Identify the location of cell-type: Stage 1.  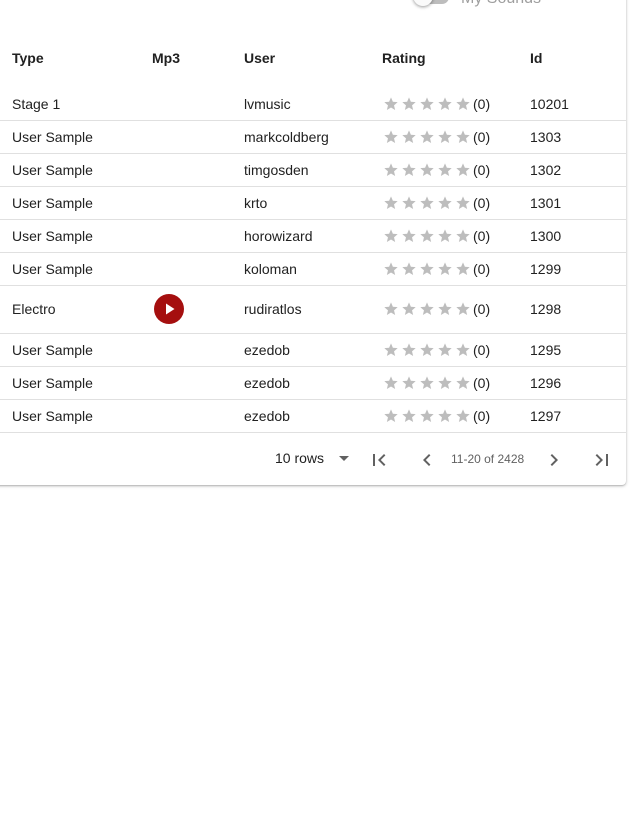
(36, 103).